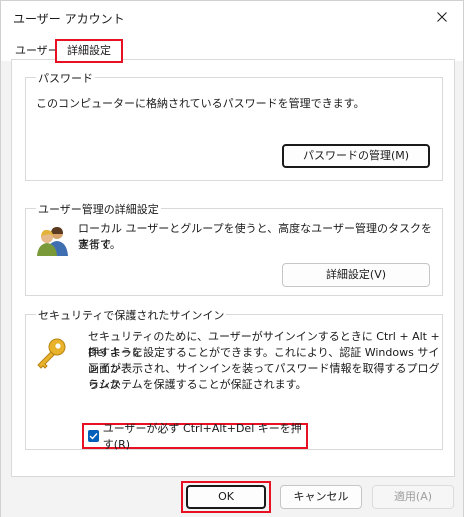  I want to click on checkbox-checked-icon, so click(93, 436).